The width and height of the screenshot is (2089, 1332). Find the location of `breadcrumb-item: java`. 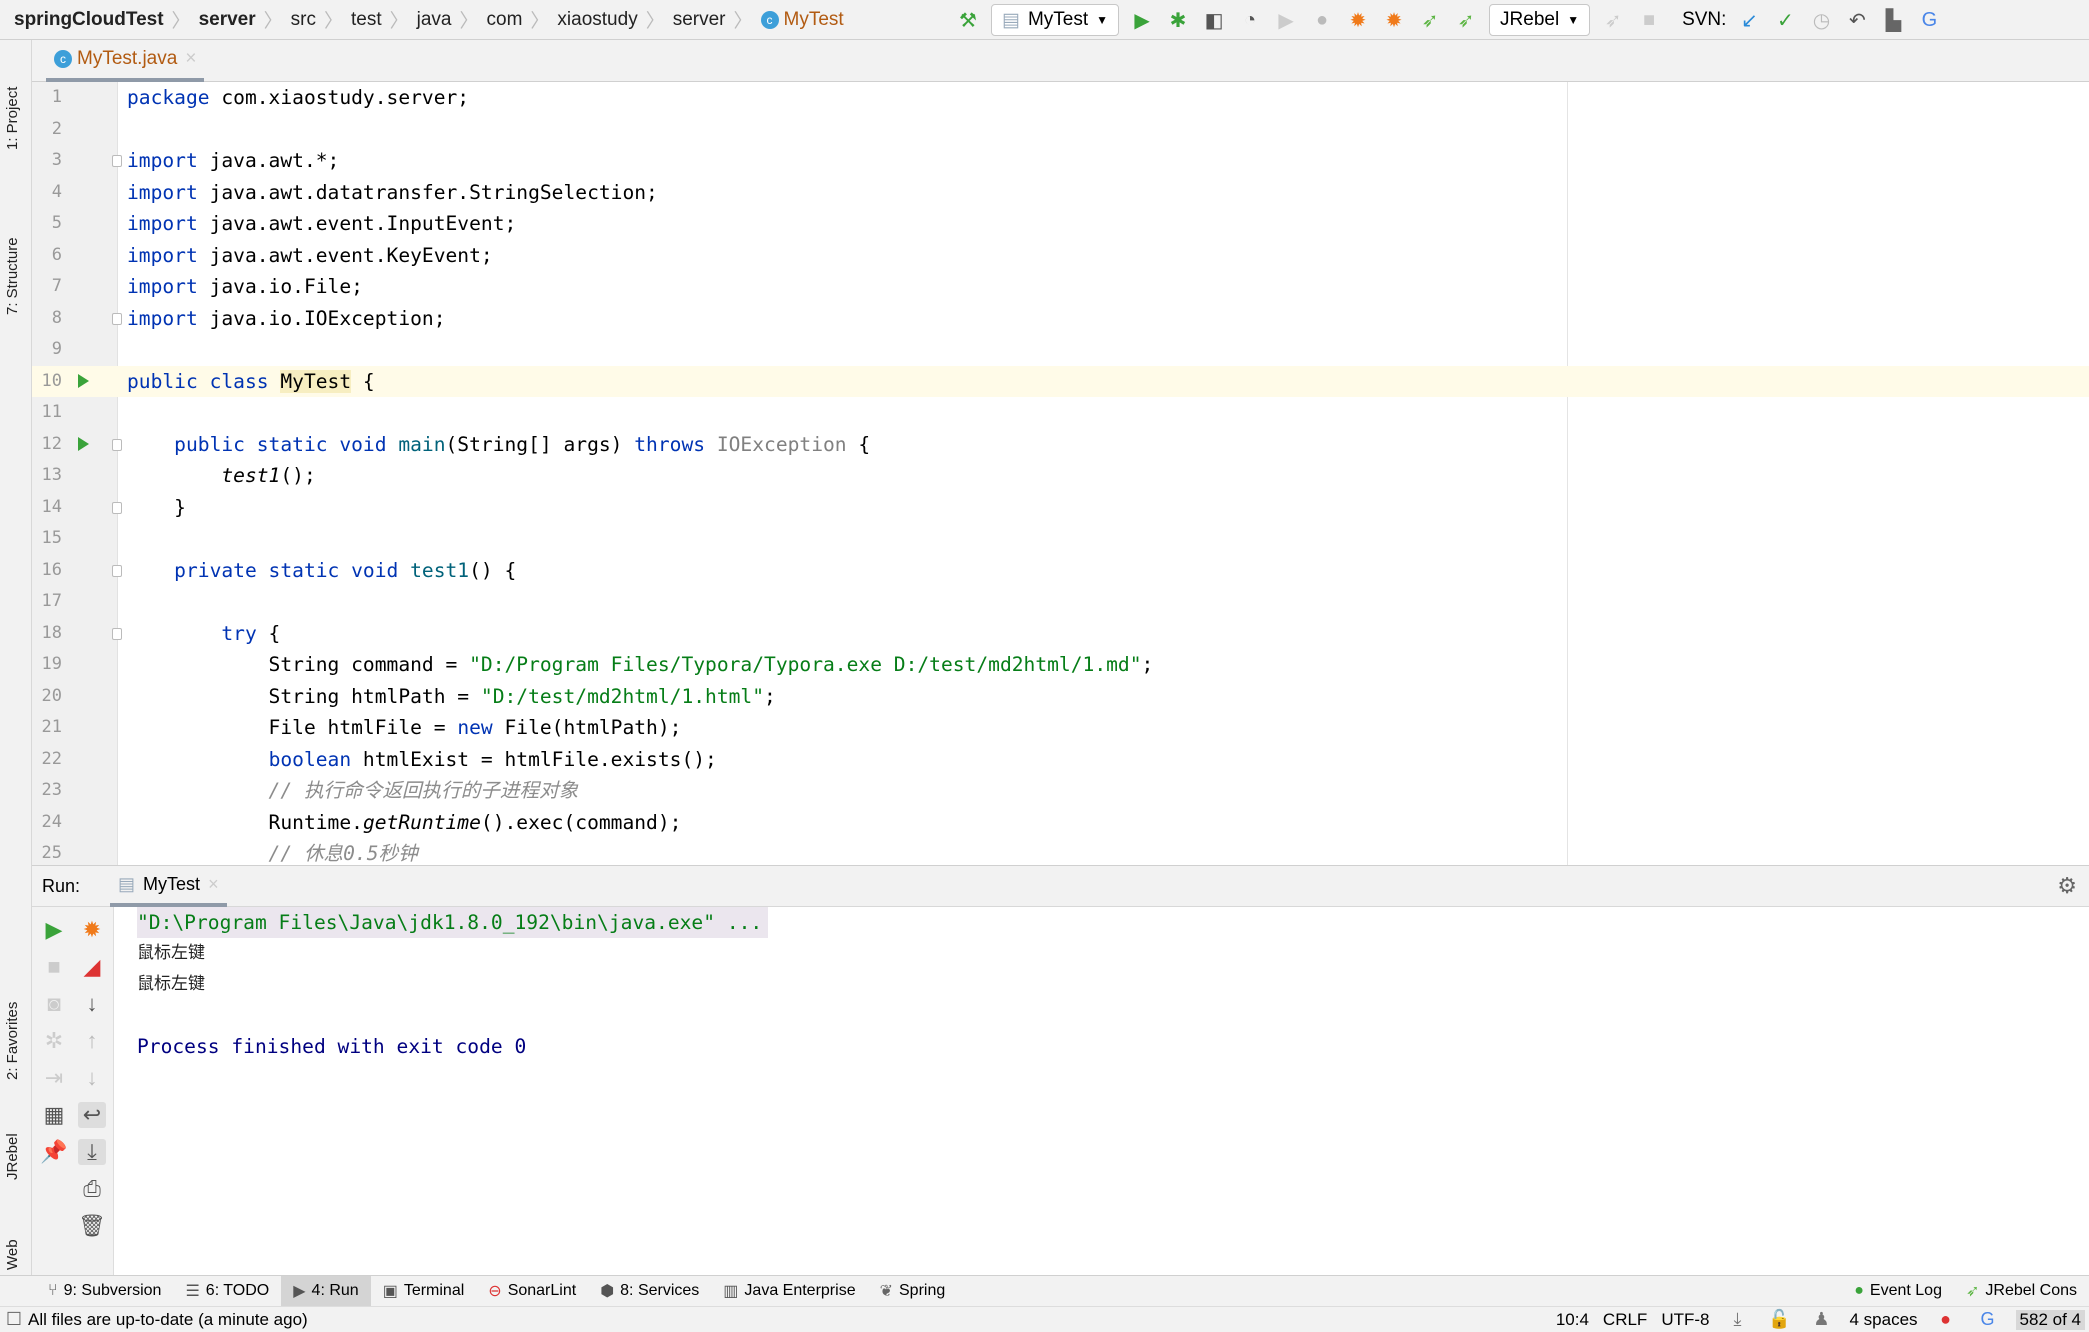

breadcrumb-item: java is located at coordinates (434, 20).